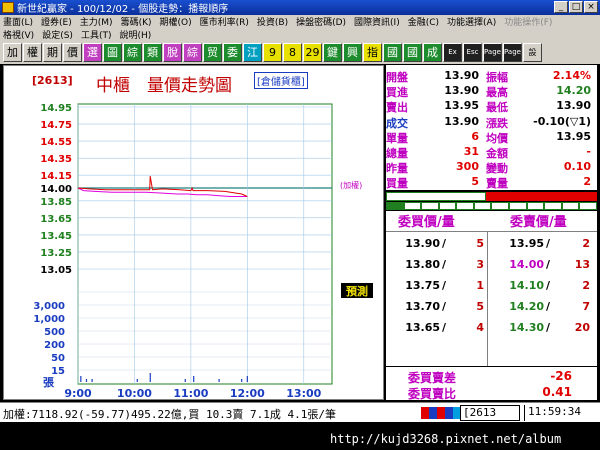 The image size is (600, 450). Describe the element at coordinates (152, 52) in the screenshot. I see `toolbar-button: 類` at that location.